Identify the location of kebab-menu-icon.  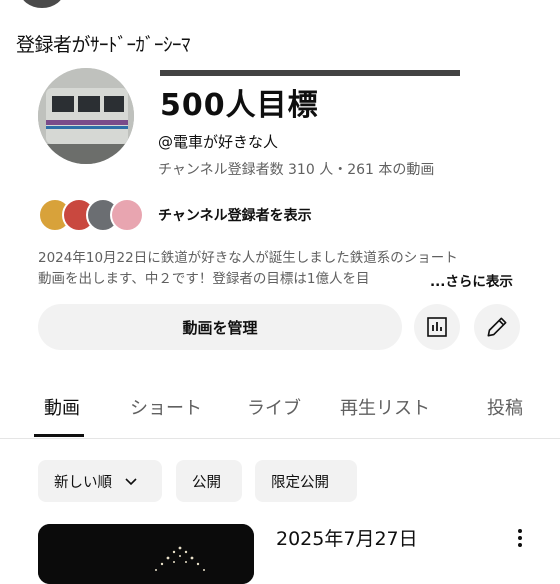
(520, 538).